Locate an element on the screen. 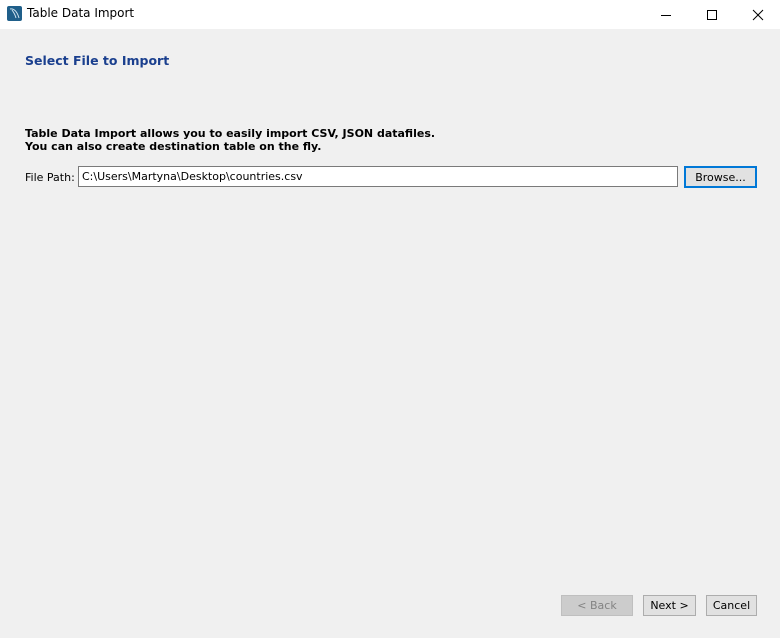  minimize-button is located at coordinates (666, 14).